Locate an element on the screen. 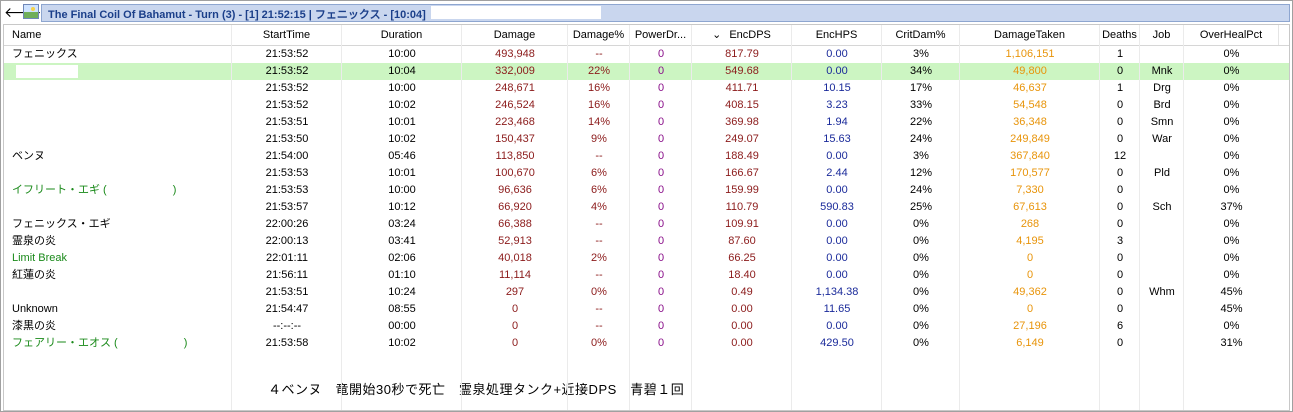 Image resolution: width=1293 pixels, height=412 pixels. combatant-name: フェアリー・エオス ( is located at coordinates (65, 343).